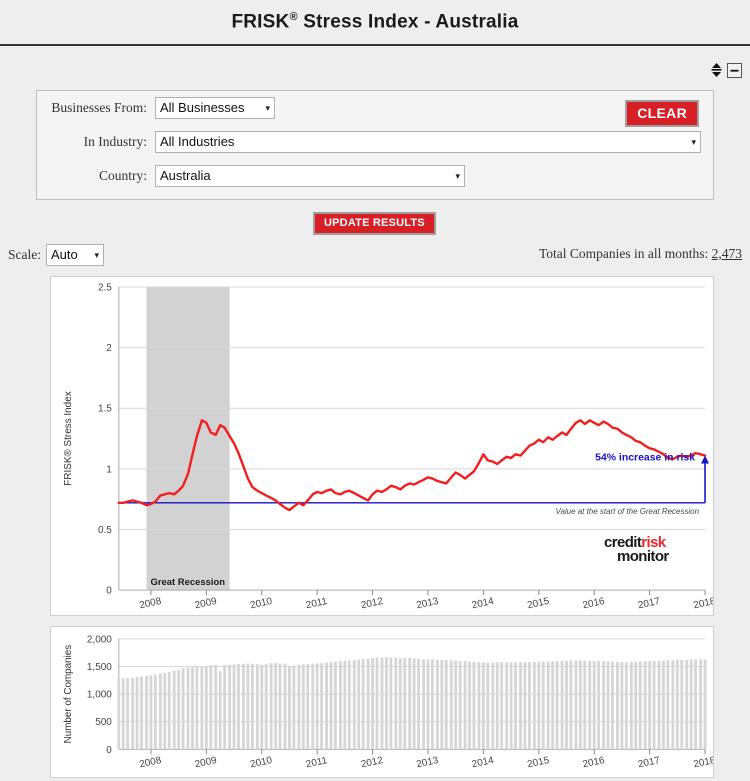 The height and width of the screenshot is (781, 750). Describe the element at coordinates (643, 556) in the screenshot. I see `logo-line-2: monitor` at that location.